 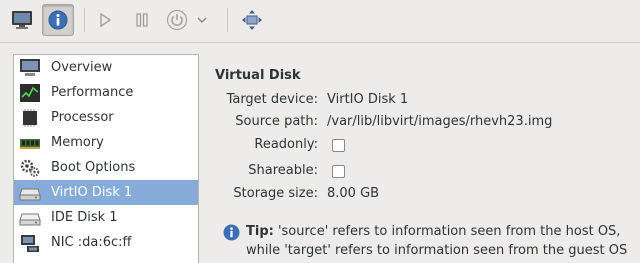 What do you see at coordinates (286, 144) in the screenshot?
I see `readonly-label: Readonly:` at bounding box center [286, 144].